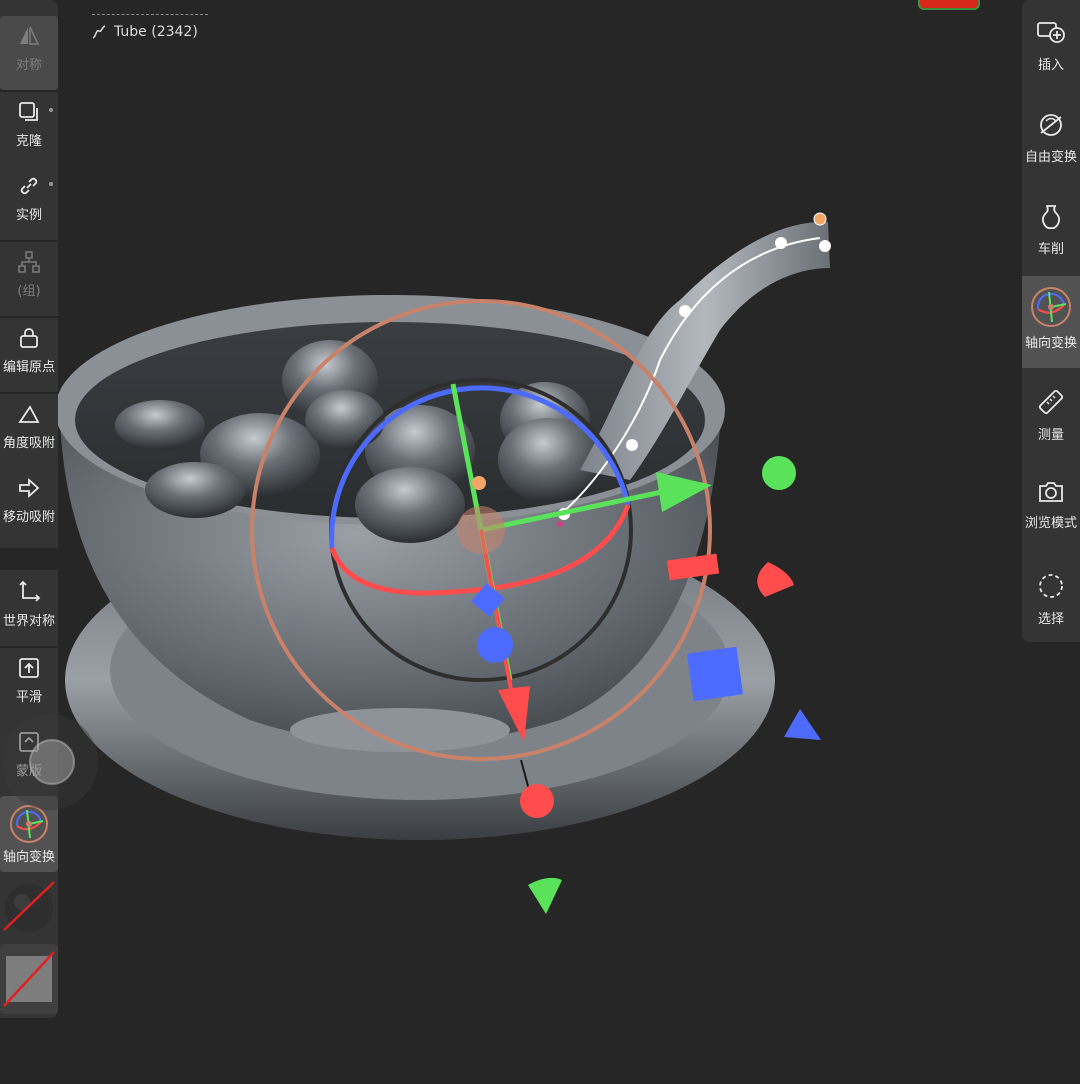 The image size is (1080, 1084). What do you see at coordinates (29, 53) in the screenshot?
I see `tool-symmetry: 对称` at bounding box center [29, 53].